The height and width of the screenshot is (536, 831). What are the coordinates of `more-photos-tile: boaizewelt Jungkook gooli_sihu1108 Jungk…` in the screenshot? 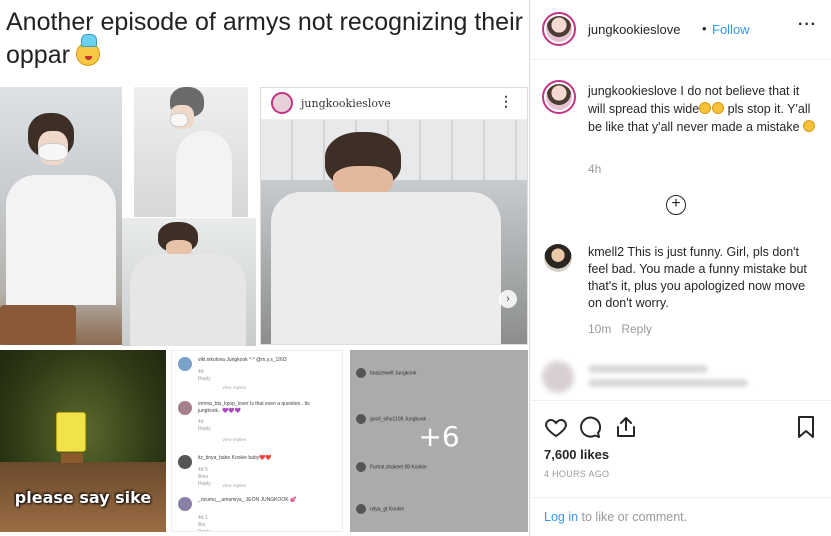 It's located at (439, 441).